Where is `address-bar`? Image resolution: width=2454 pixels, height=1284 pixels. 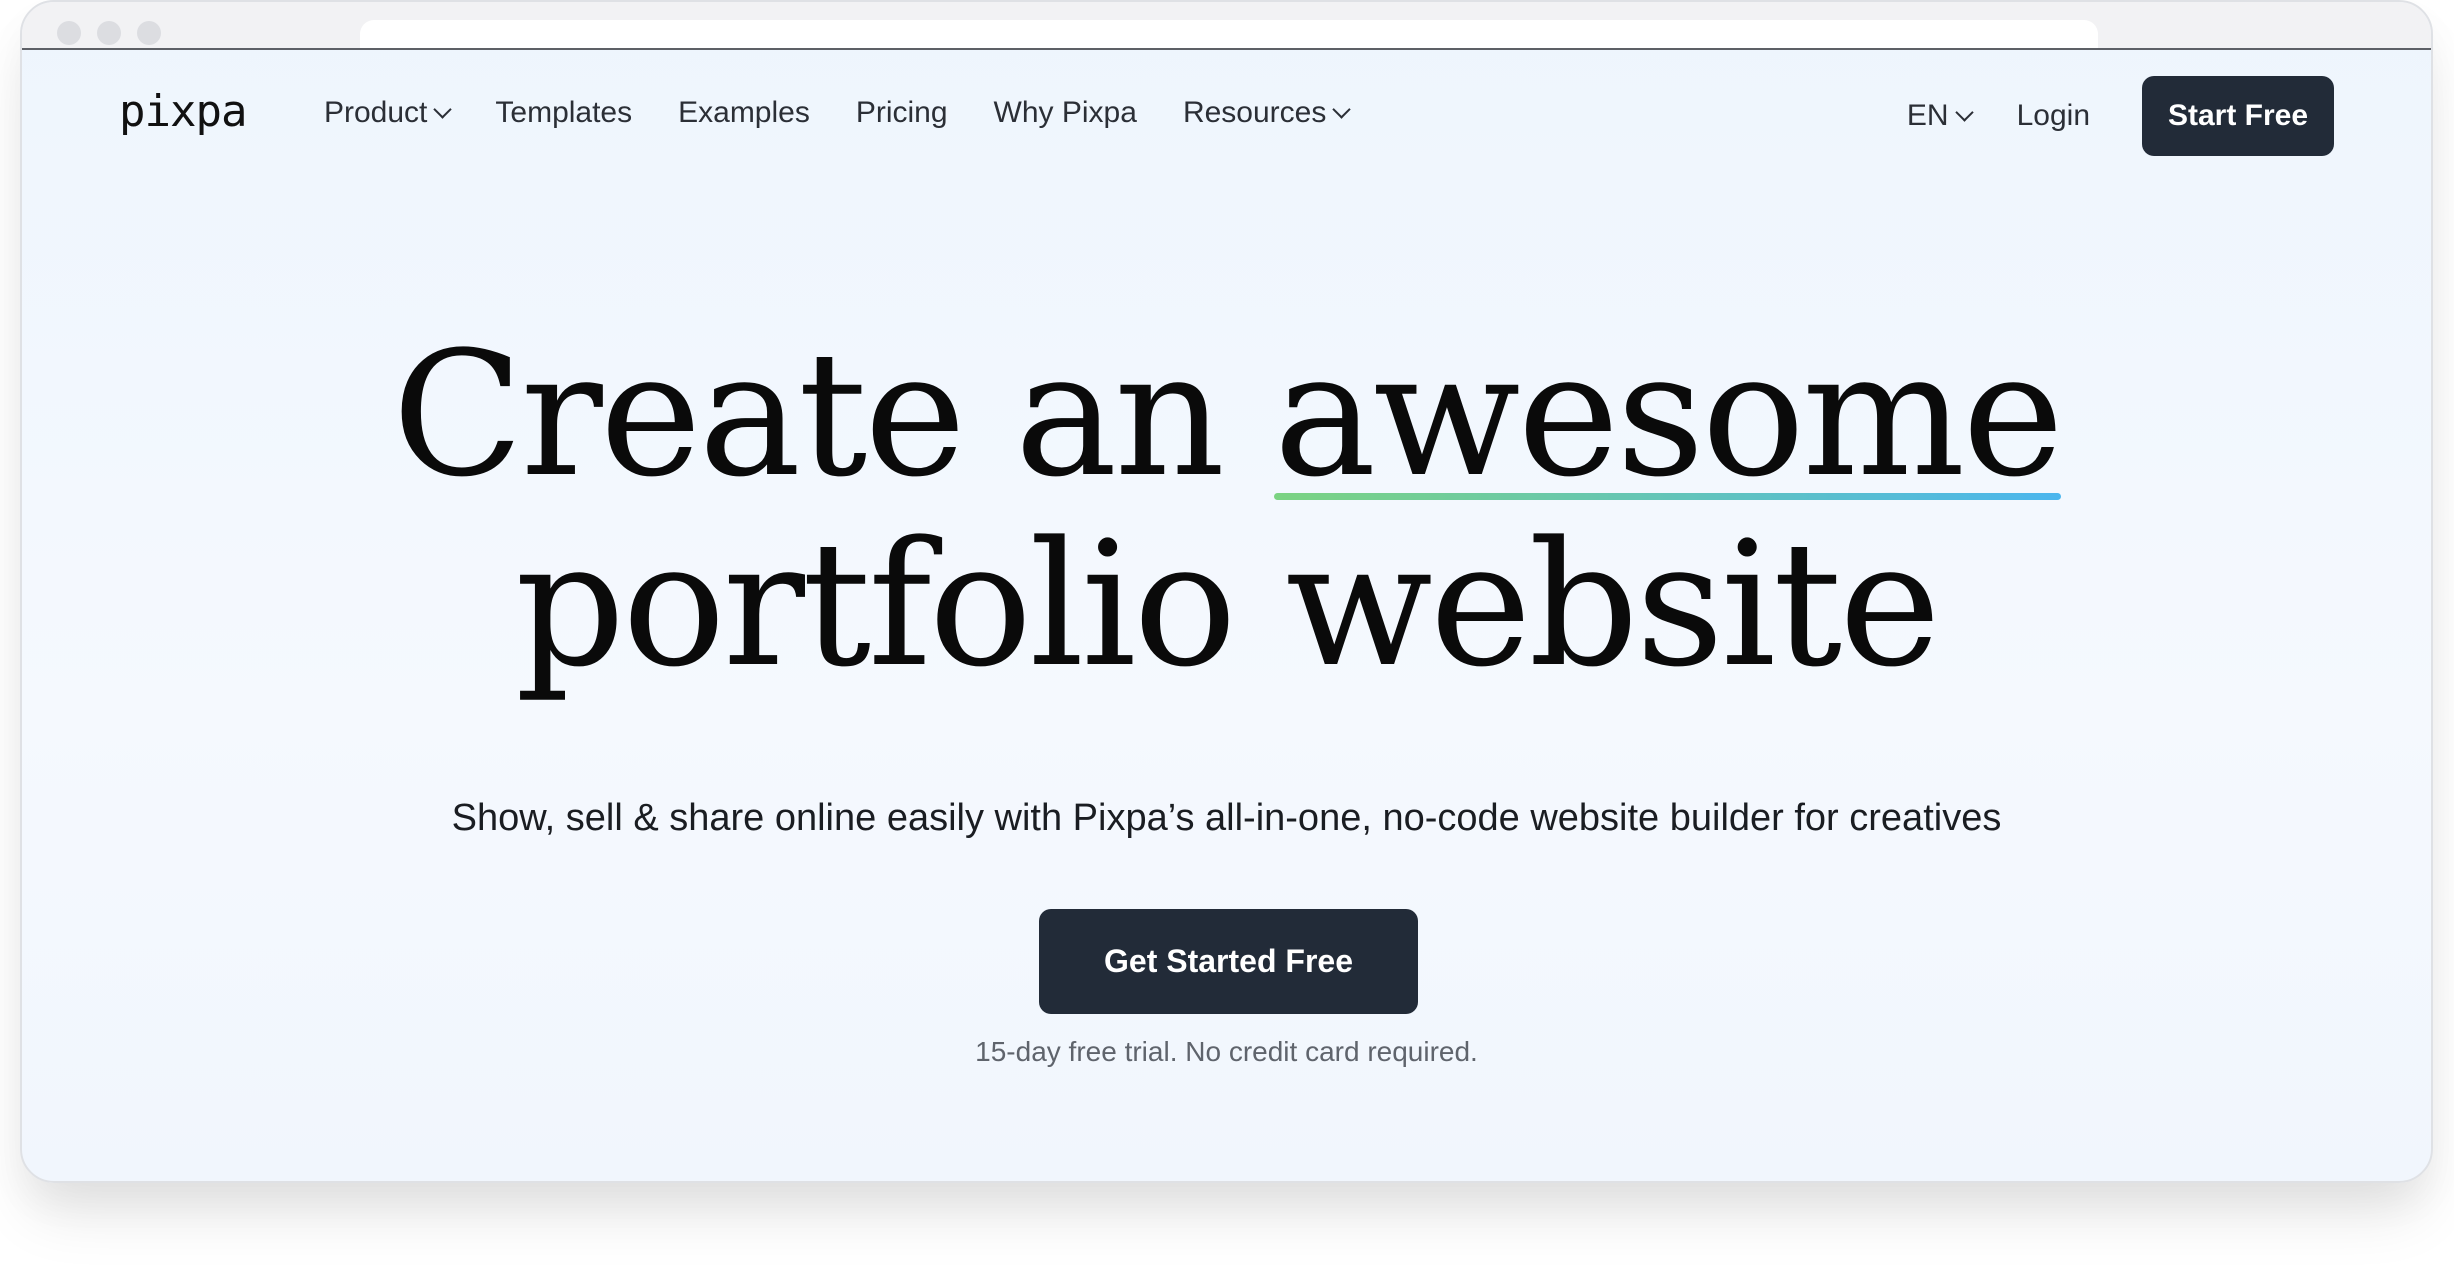 address-bar is located at coordinates (1229, 34).